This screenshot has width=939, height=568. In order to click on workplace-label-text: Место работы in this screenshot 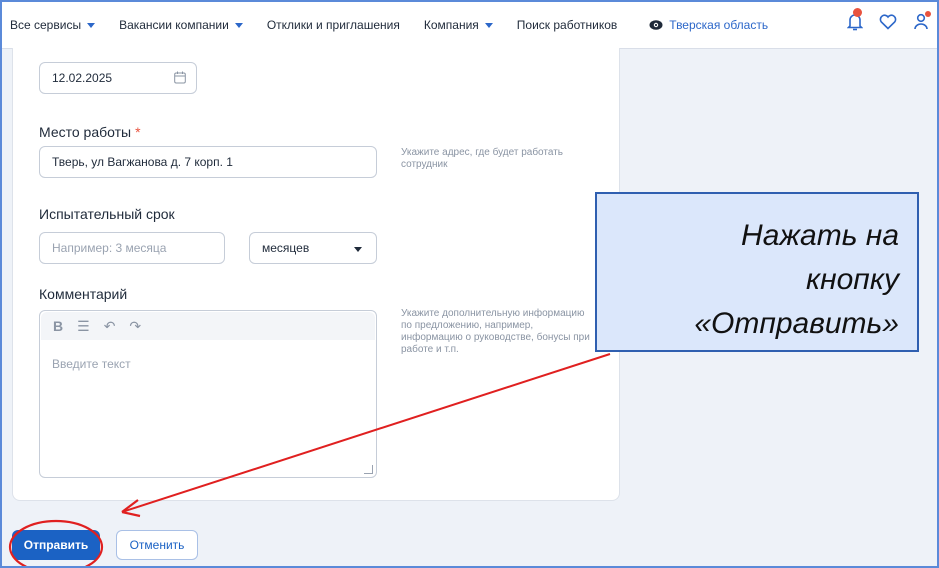, I will do `click(85, 132)`.